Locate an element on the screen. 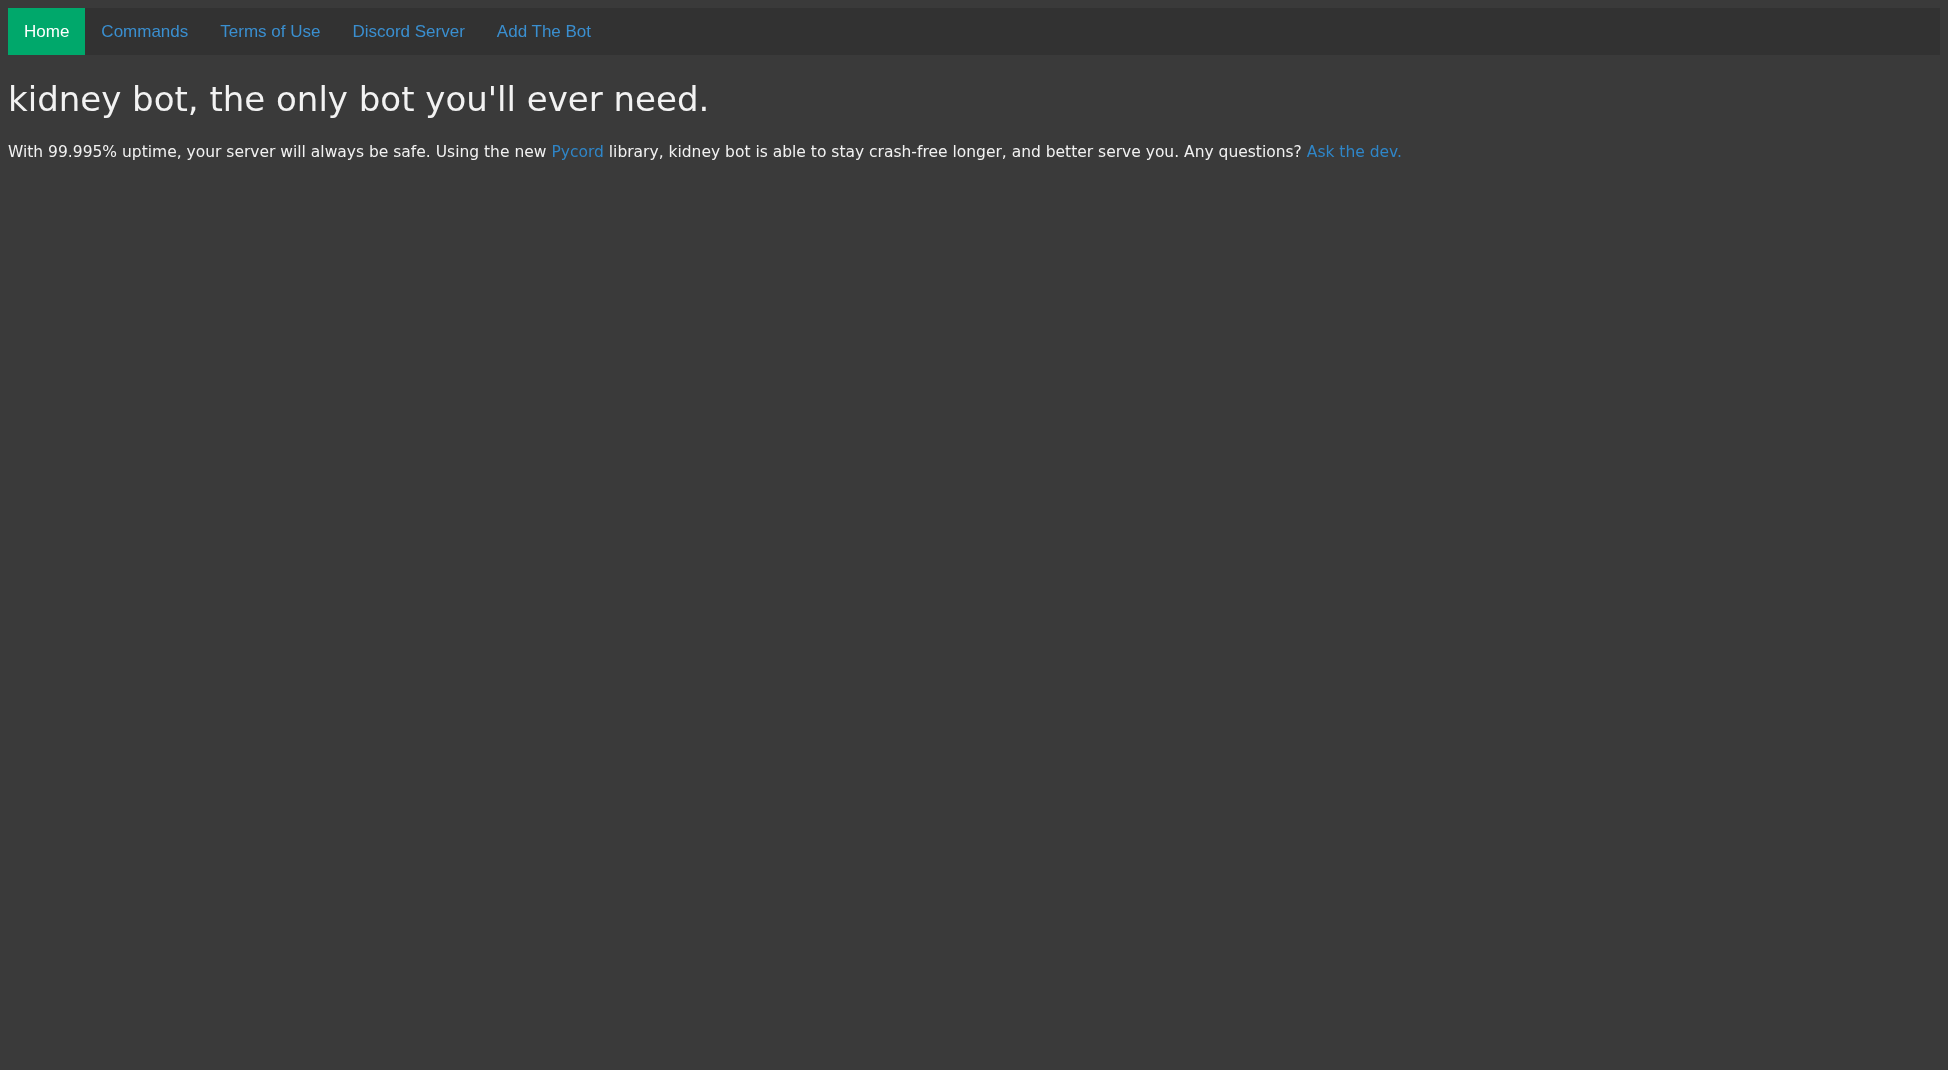 This screenshot has height=1070, width=1948. nav-tab: Terms of Use is located at coordinates (270, 31).